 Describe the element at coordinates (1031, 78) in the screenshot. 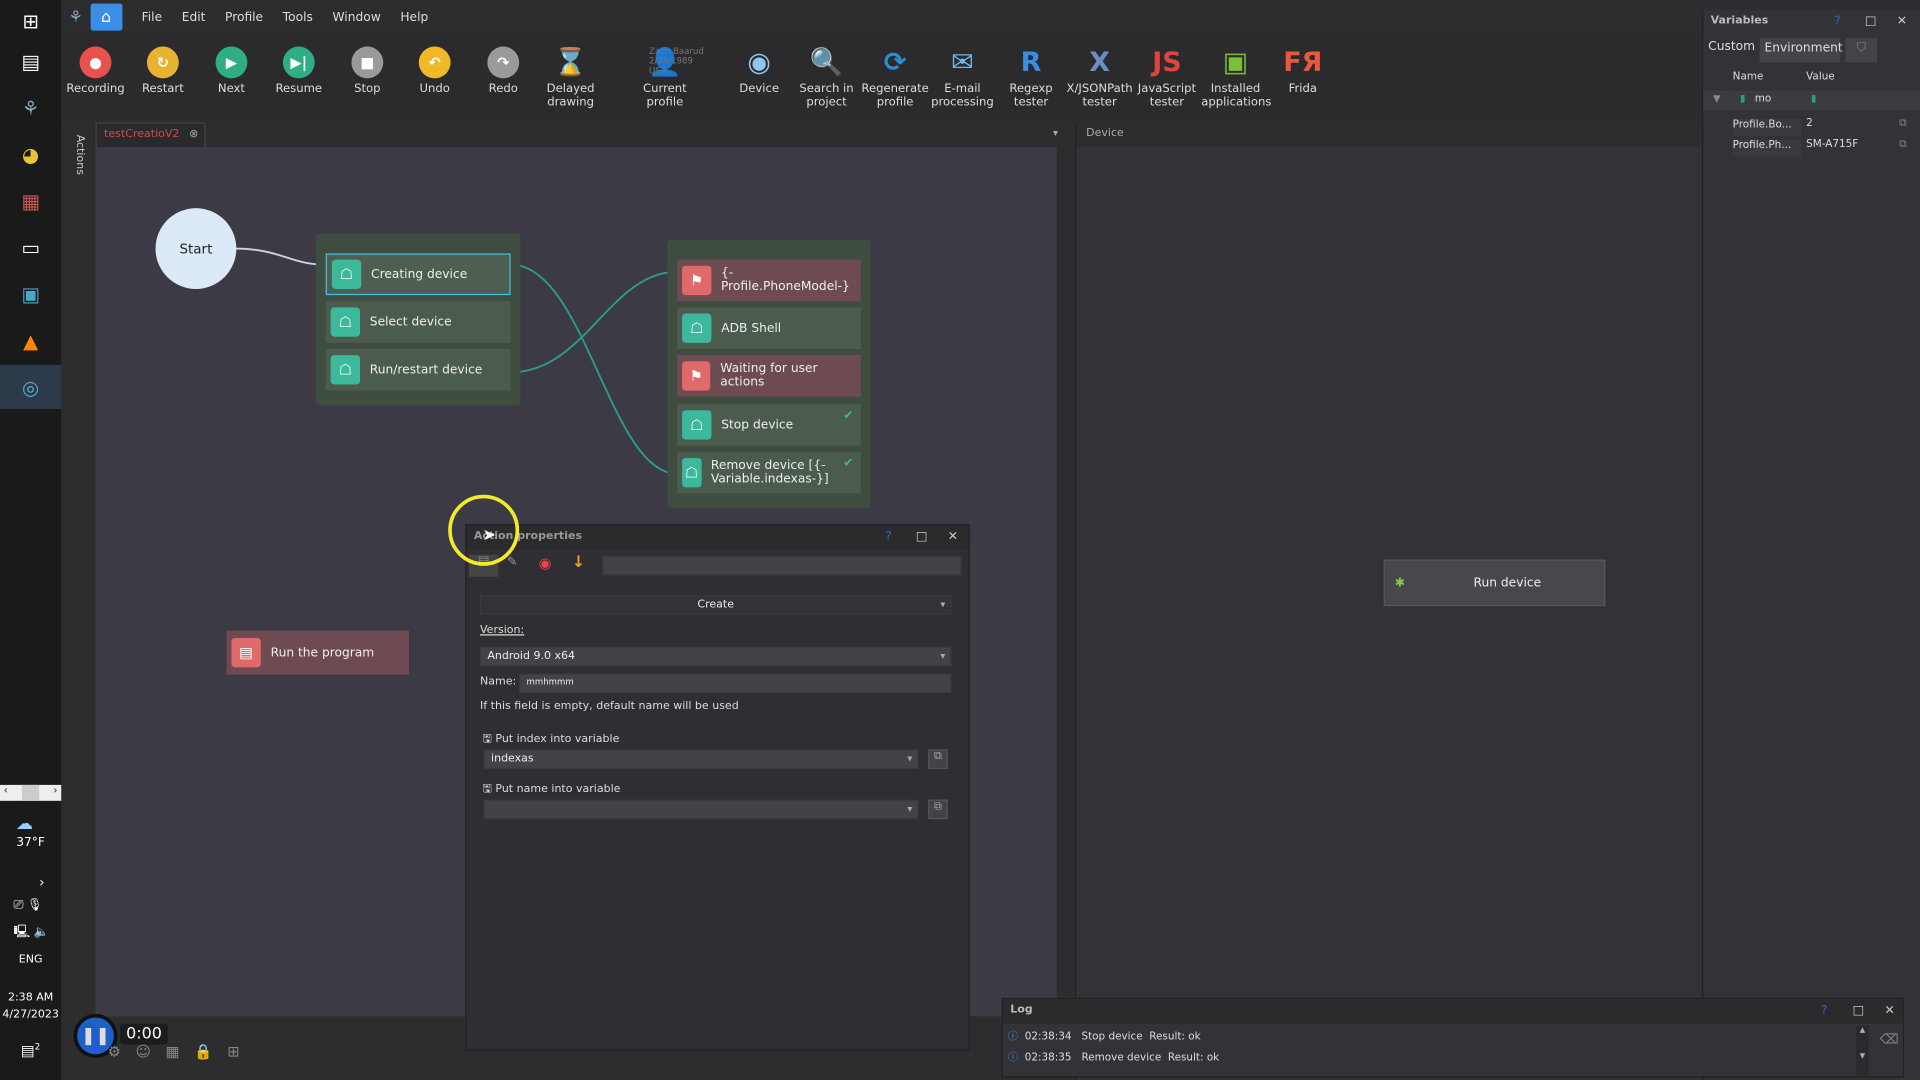

I see `toolbar-regexp-button: R Regexp tester` at that location.